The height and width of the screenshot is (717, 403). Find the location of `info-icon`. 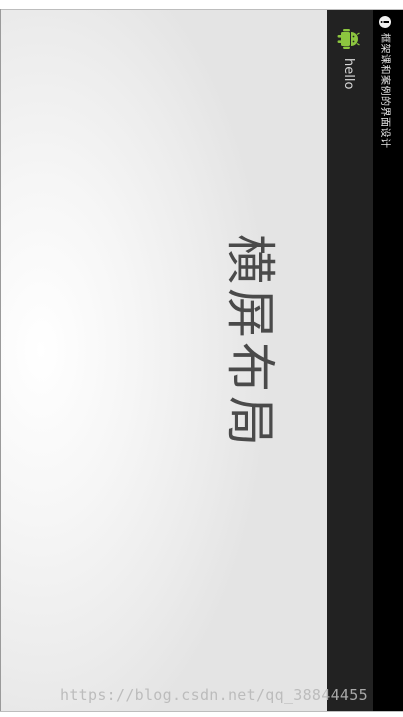

info-icon is located at coordinates (385, 22).